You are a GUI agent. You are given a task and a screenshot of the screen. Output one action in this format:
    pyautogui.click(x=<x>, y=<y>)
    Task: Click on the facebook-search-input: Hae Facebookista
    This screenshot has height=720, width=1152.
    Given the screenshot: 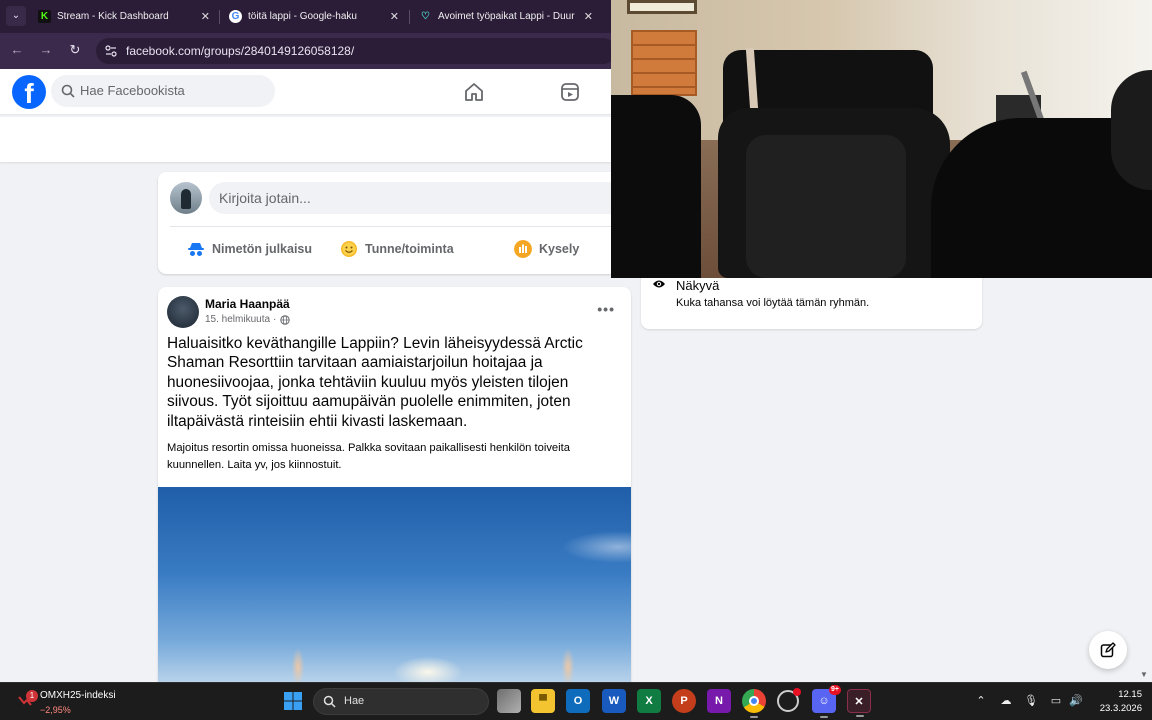 What is the action you would take?
    pyautogui.click(x=163, y=91)
    